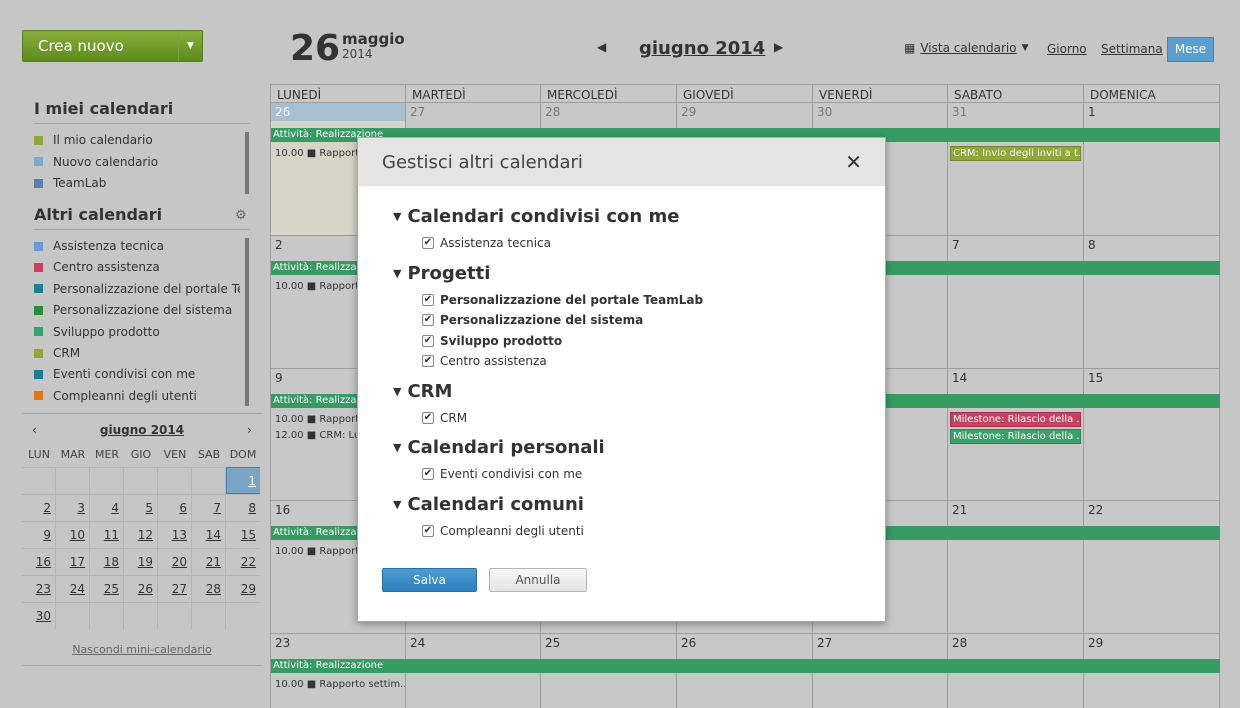  I want to click on group-header: ▼ Calendari personali, so click(499, 447).